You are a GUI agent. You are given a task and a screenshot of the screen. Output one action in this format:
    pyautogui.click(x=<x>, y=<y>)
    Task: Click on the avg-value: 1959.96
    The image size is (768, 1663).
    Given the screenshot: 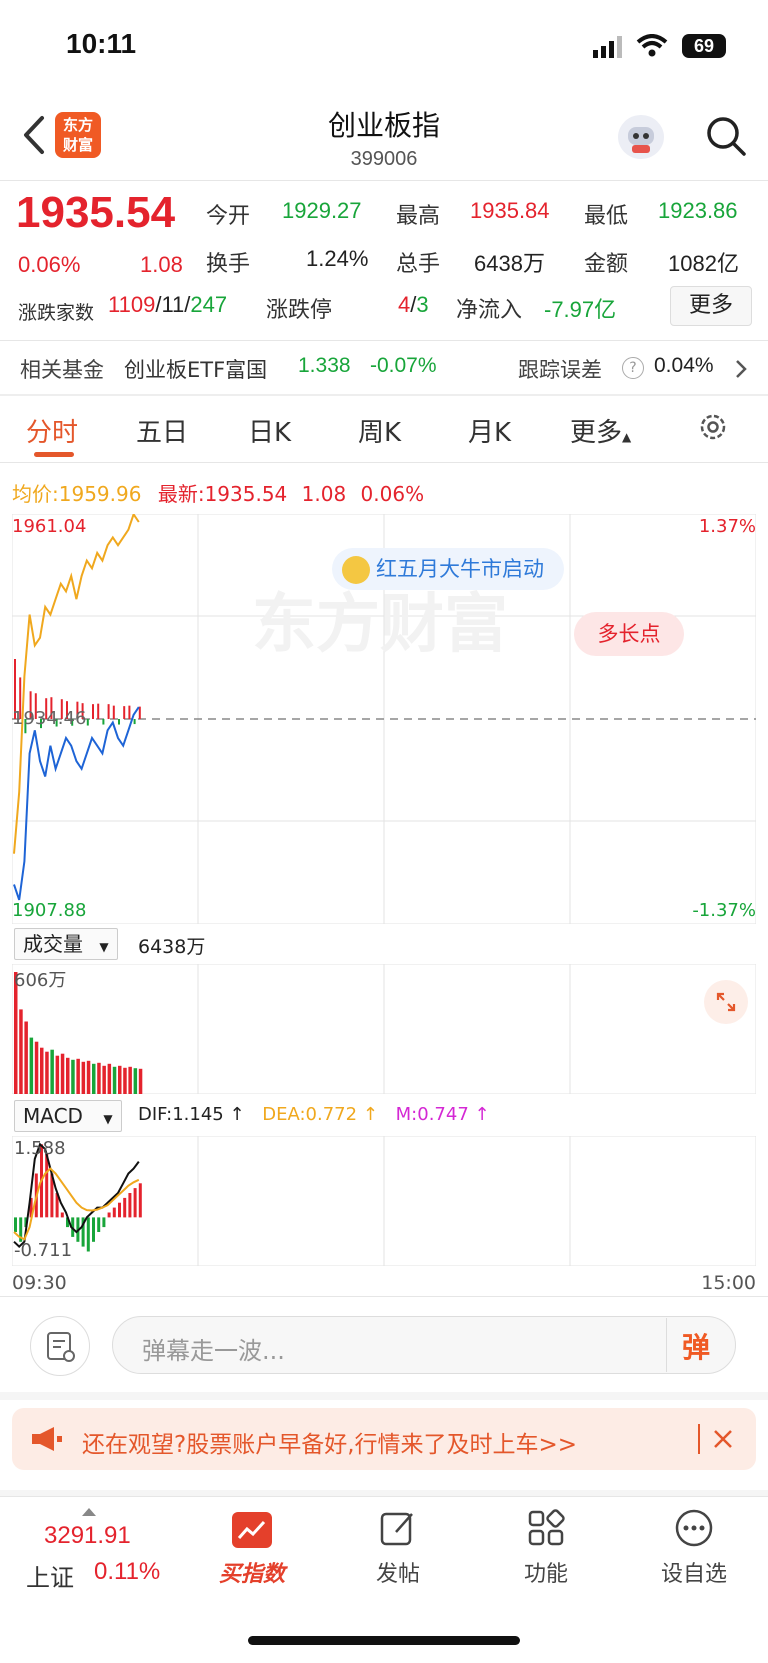 What is the action you would take?
    pyautogui.click(x=100, y=494)
    